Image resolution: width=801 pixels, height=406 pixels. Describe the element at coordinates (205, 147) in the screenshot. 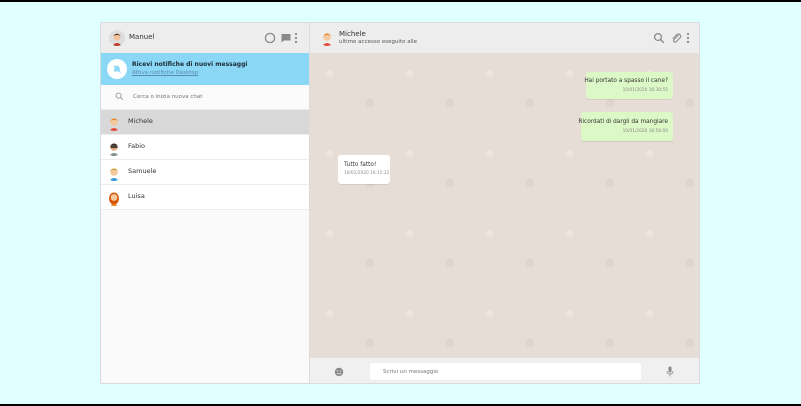

I see `chat-item-fabio: Fabio` at that location.